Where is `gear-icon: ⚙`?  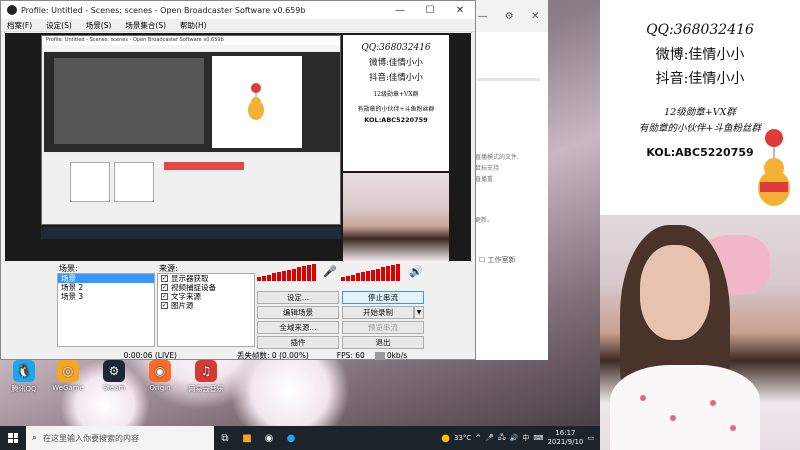 gear-icon: ⚙ is located at coordinates (509, 16).